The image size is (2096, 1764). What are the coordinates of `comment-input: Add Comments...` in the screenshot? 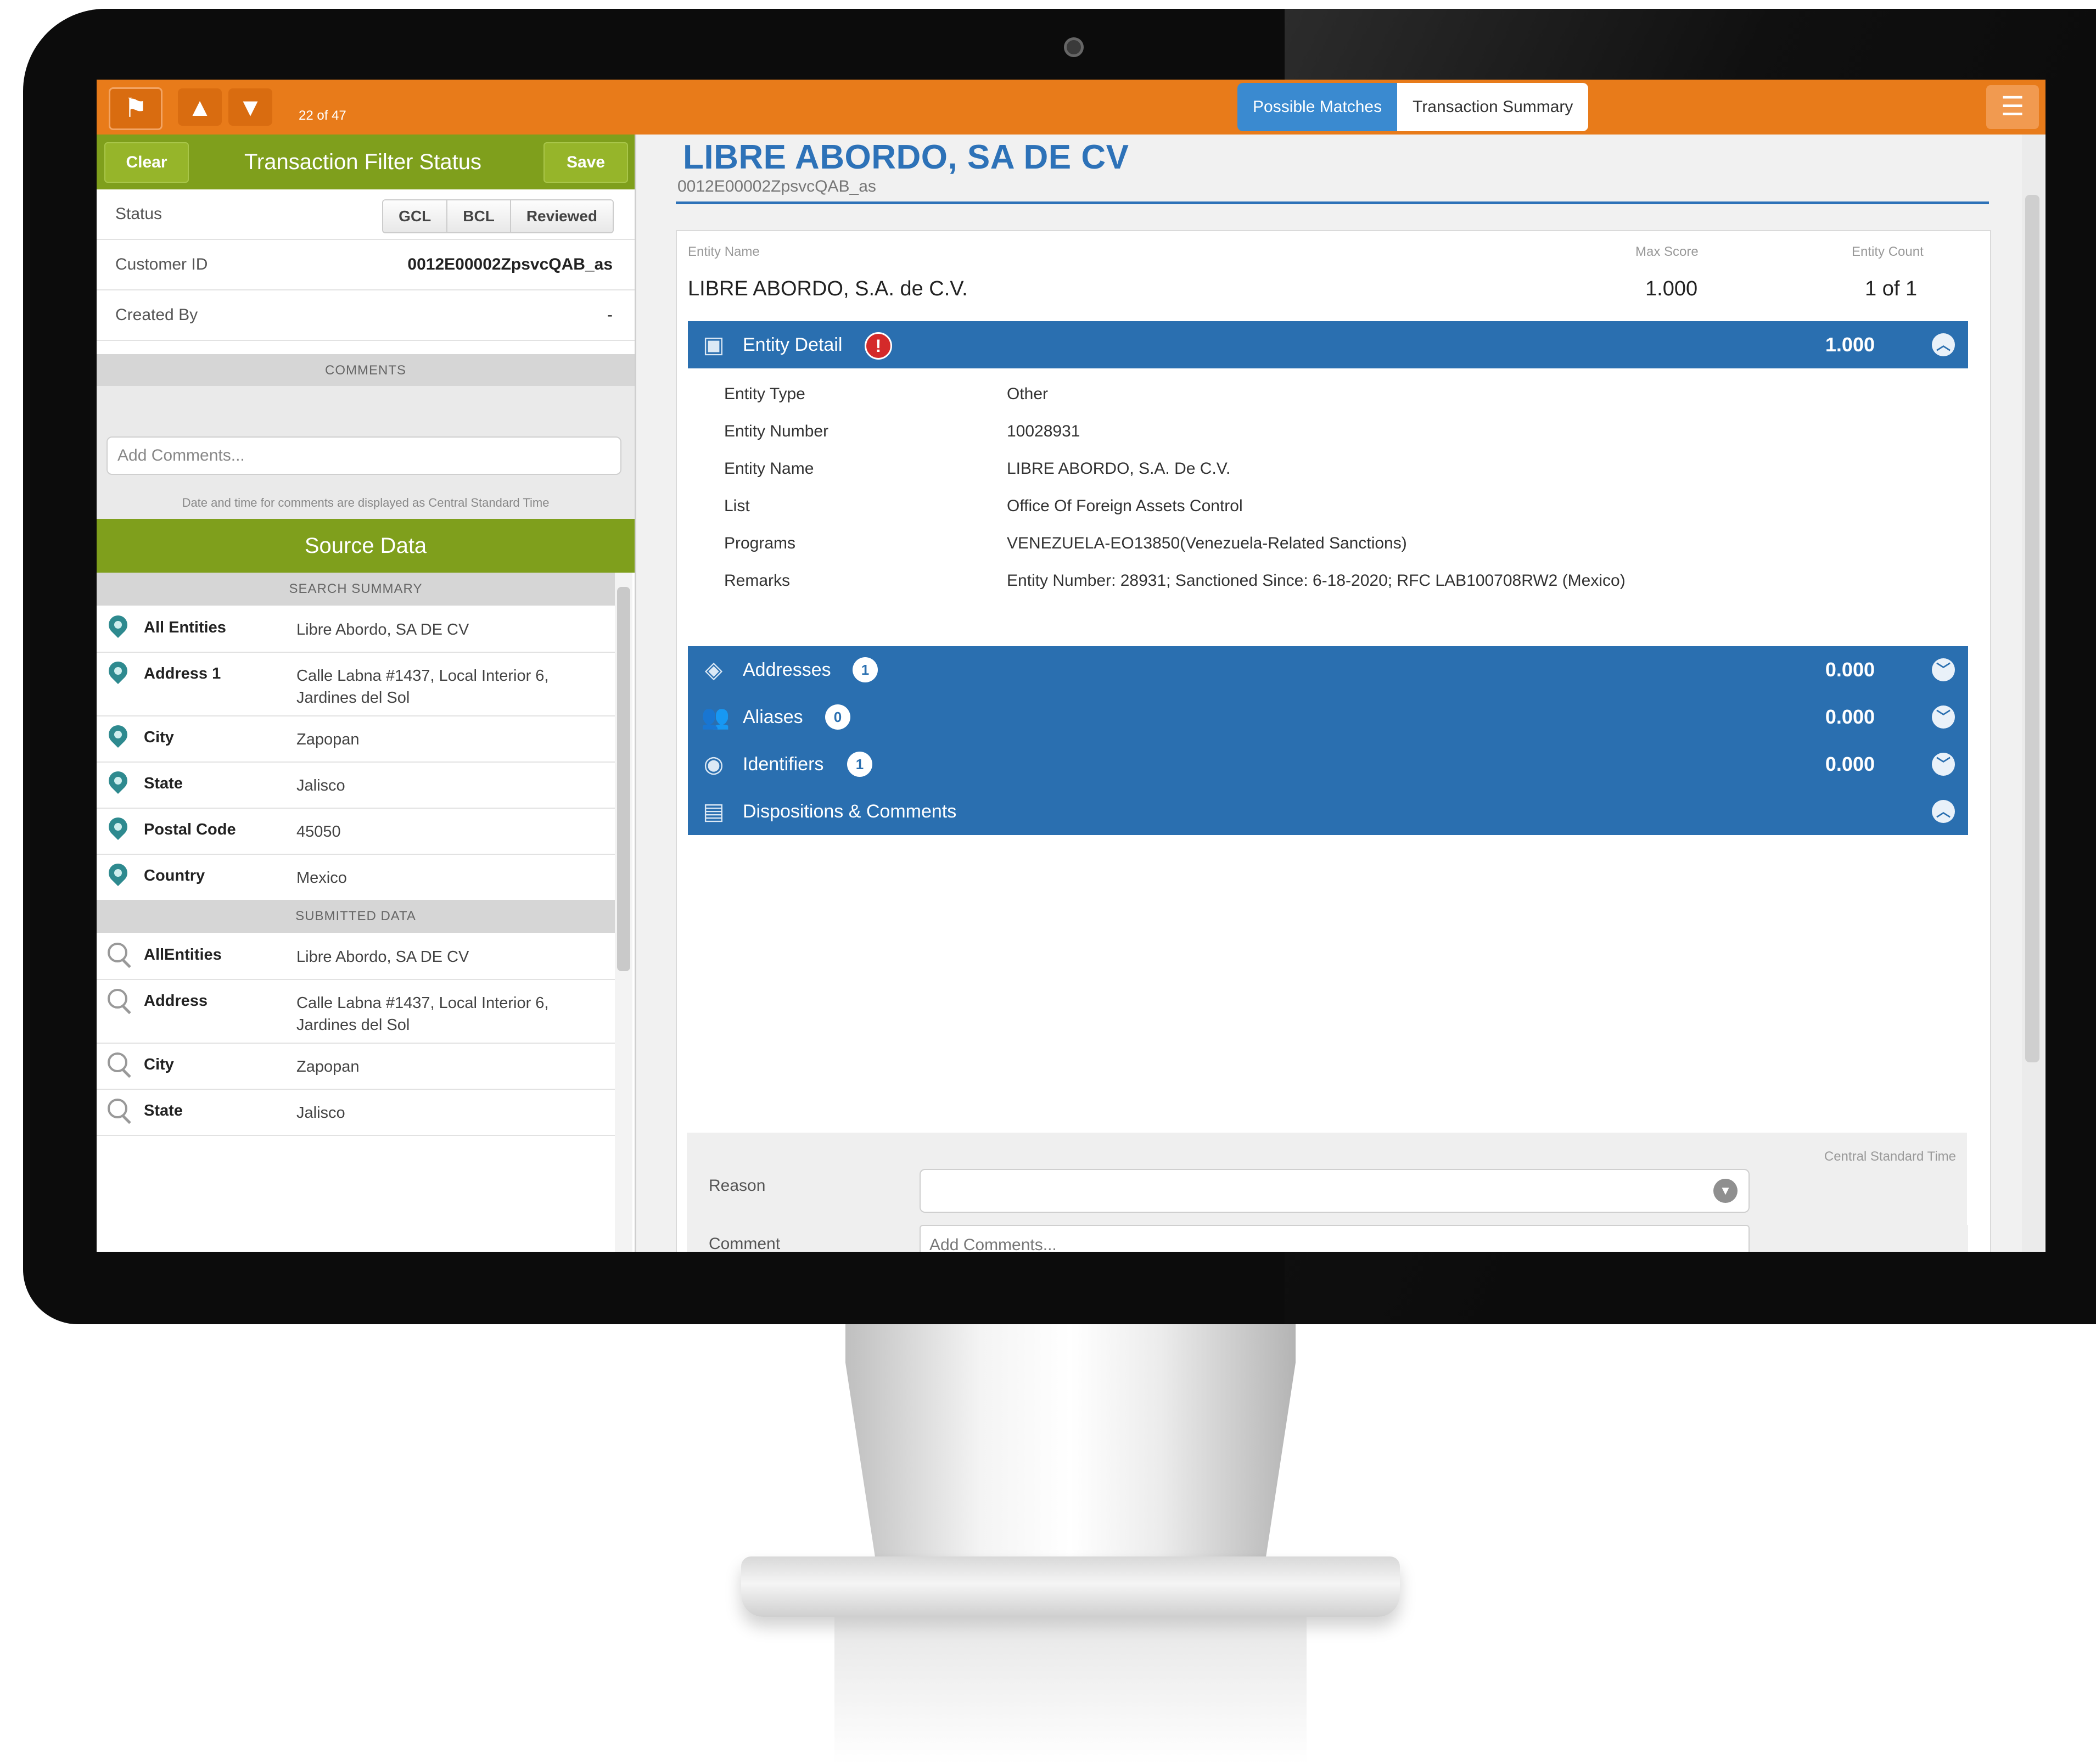 It's located at (364, 455).